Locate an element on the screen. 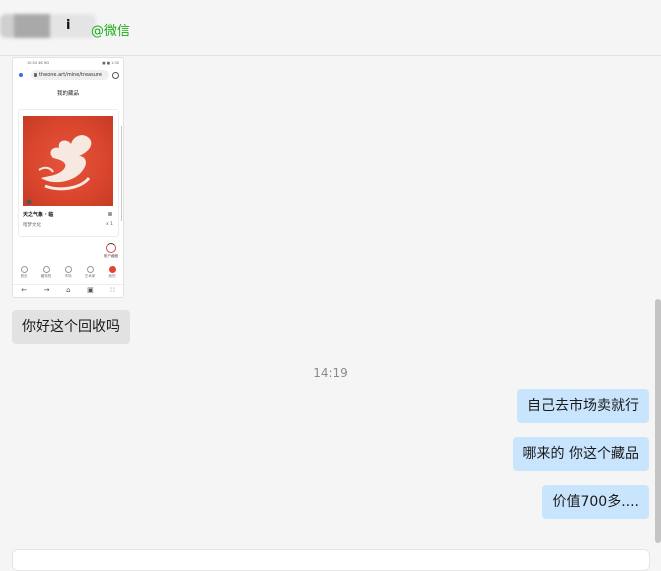  status-left: 10:54 46 HD is located at coordinates (38, 63).